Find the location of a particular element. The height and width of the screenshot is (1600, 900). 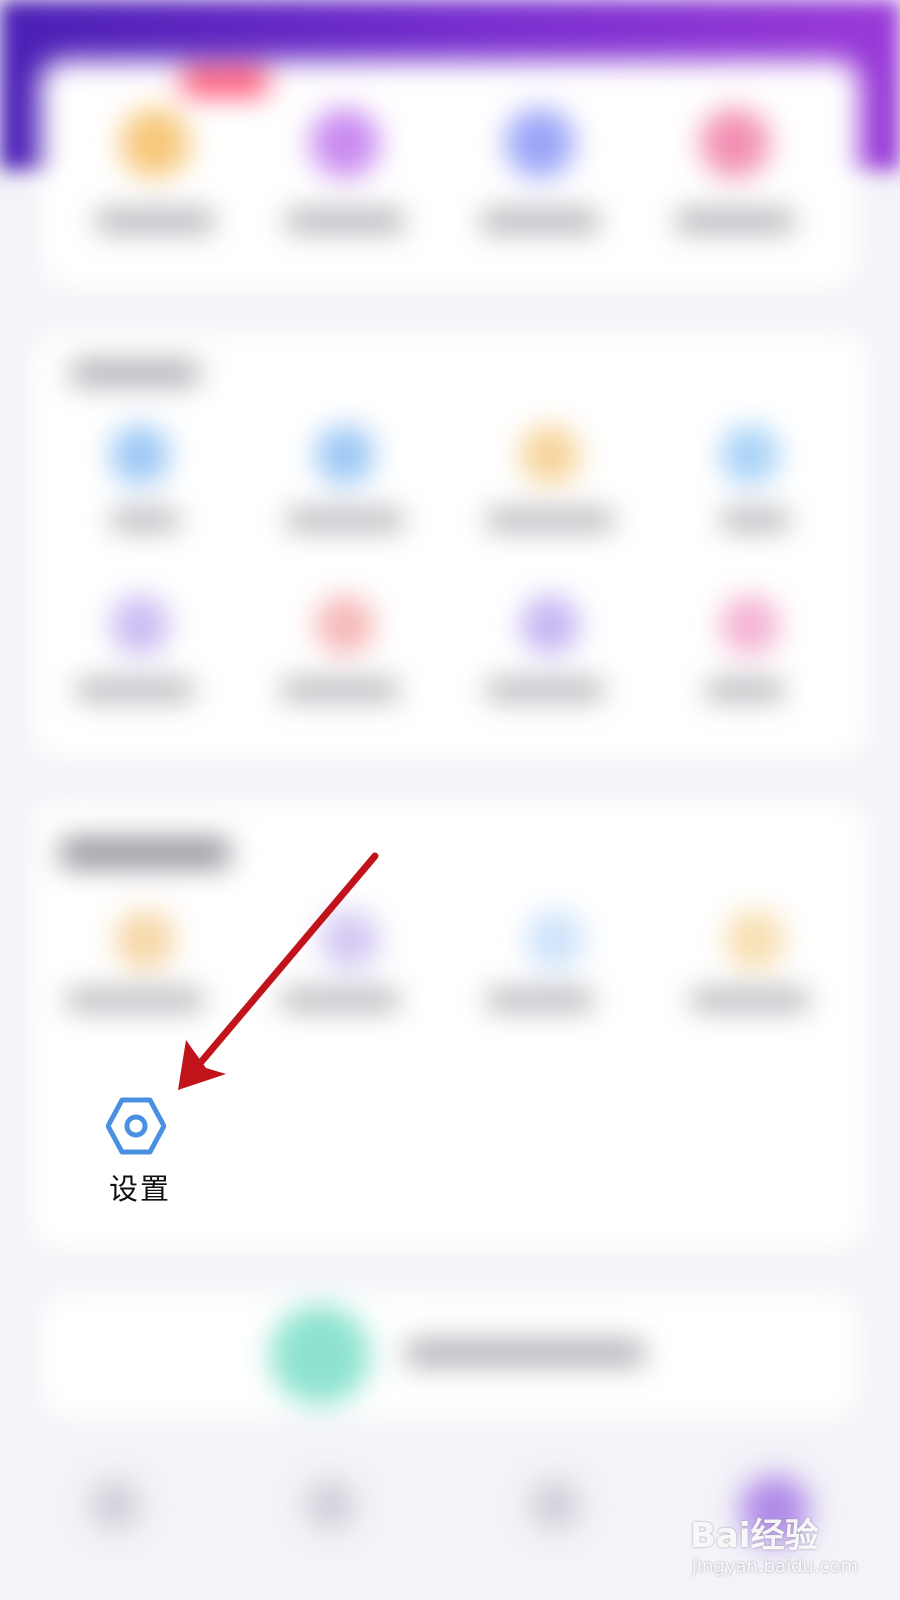

settings-label: 设置 is located at coordinates (139, 1189).